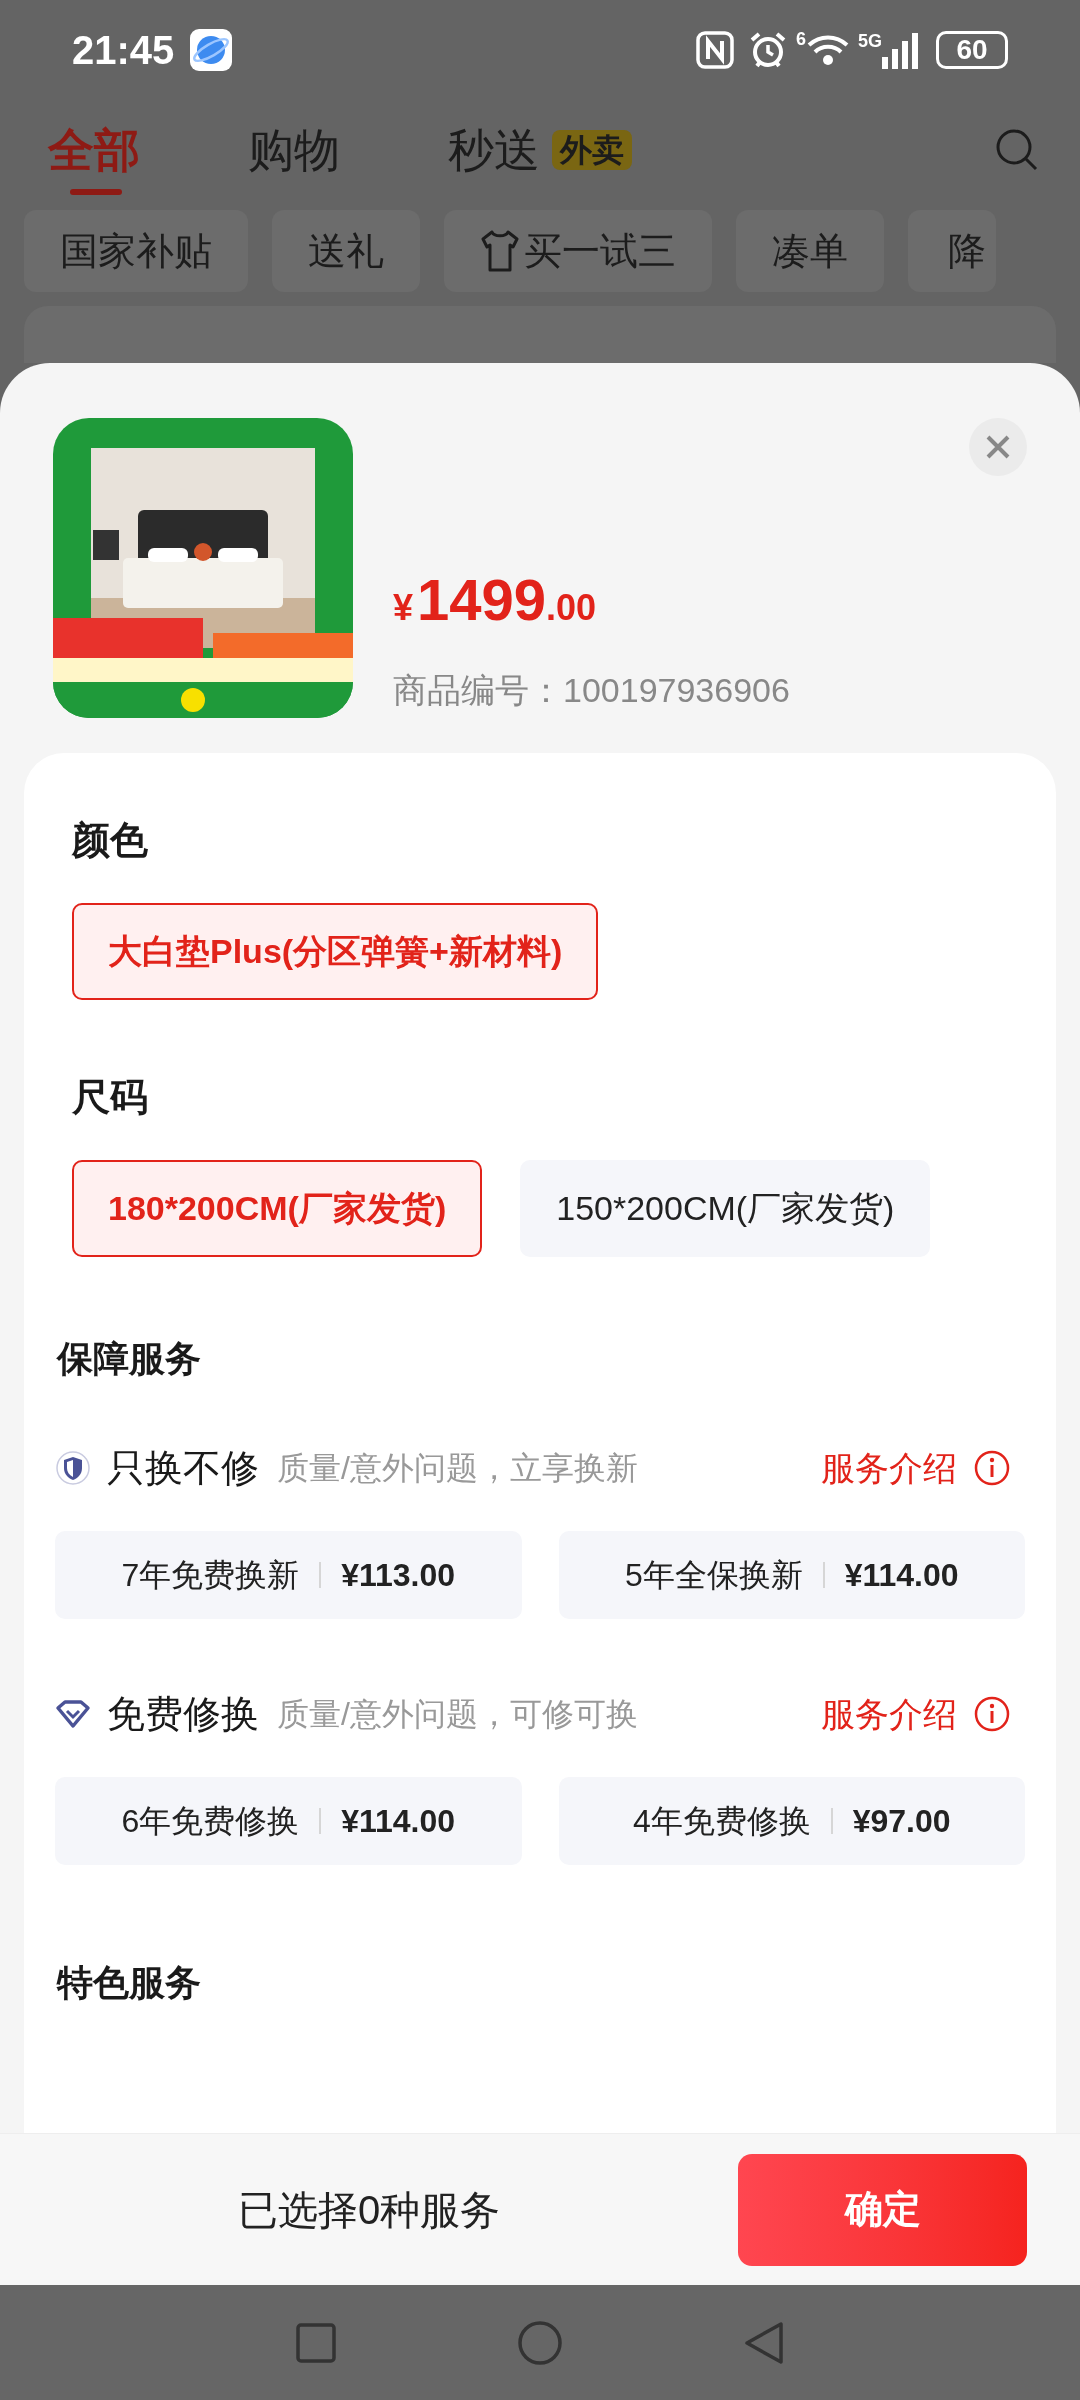 The height and width of the screenshot is (2400, 1080). I want to click on network-label: 5G, so click(870, 41).